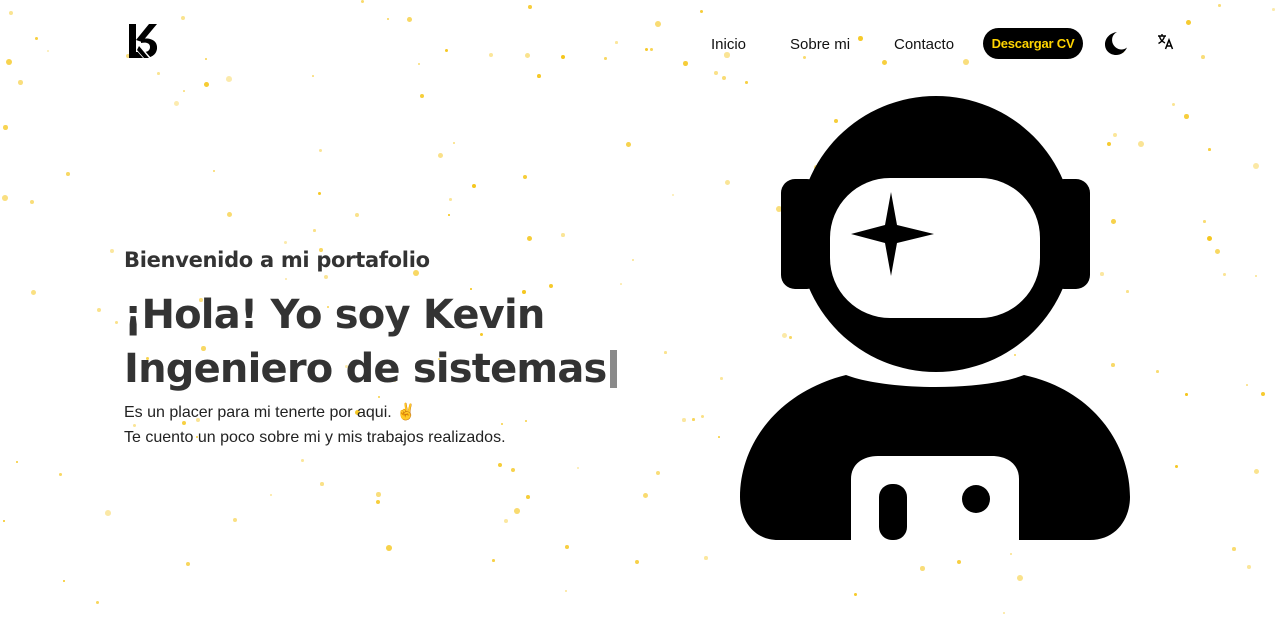 This screenshot has width=1280, height=624. I want to click on main-nav: Inicio Sobre mi Contacto Descargar CV, so click(640, 44).